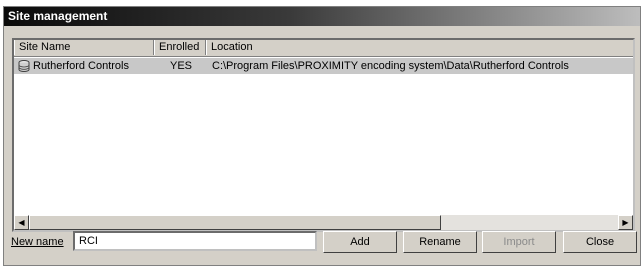  Describe the element at coordinates (21, 222) in the screenshot. I see `scroll-left-arrow-icon: ◀` at that location.